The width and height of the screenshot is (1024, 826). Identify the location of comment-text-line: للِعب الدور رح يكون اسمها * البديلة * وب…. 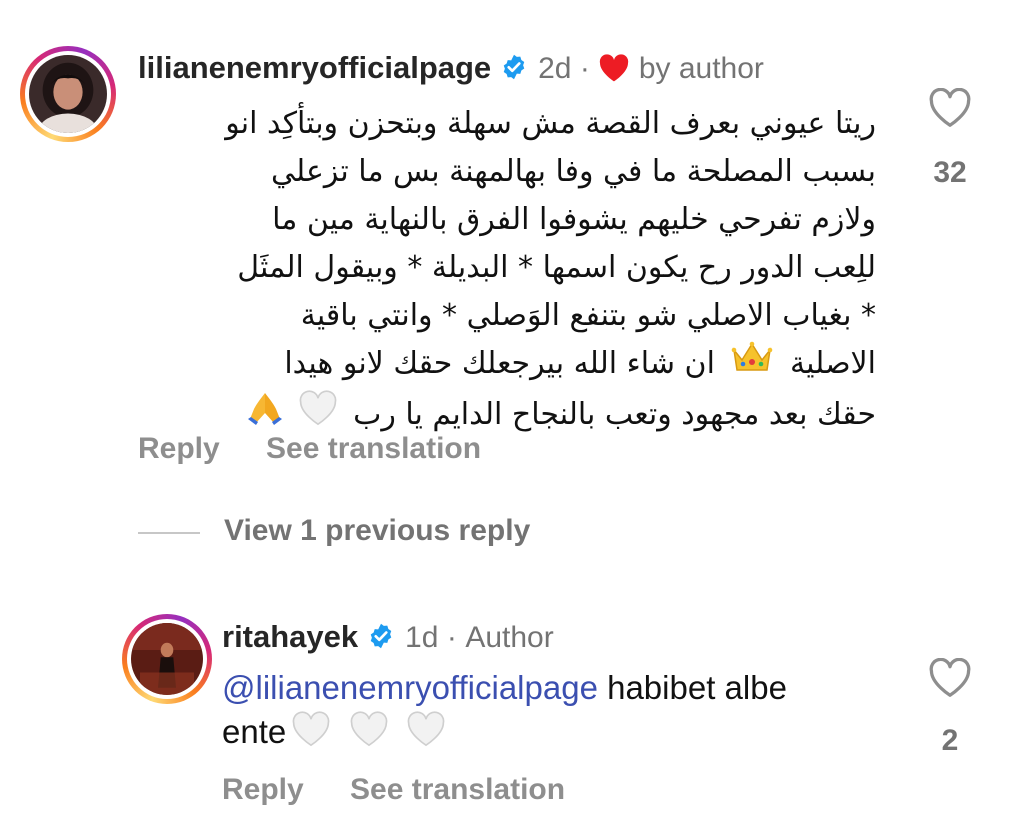
(556, 267).